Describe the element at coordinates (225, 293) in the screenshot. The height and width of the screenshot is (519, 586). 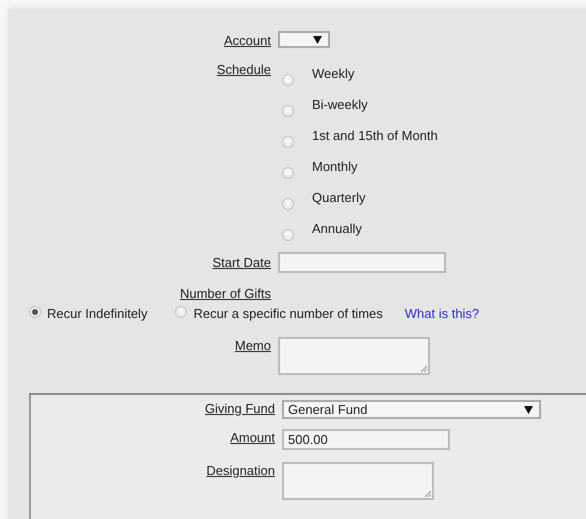
I see `number-of-gifts-label: Number of Gifts` at that location.